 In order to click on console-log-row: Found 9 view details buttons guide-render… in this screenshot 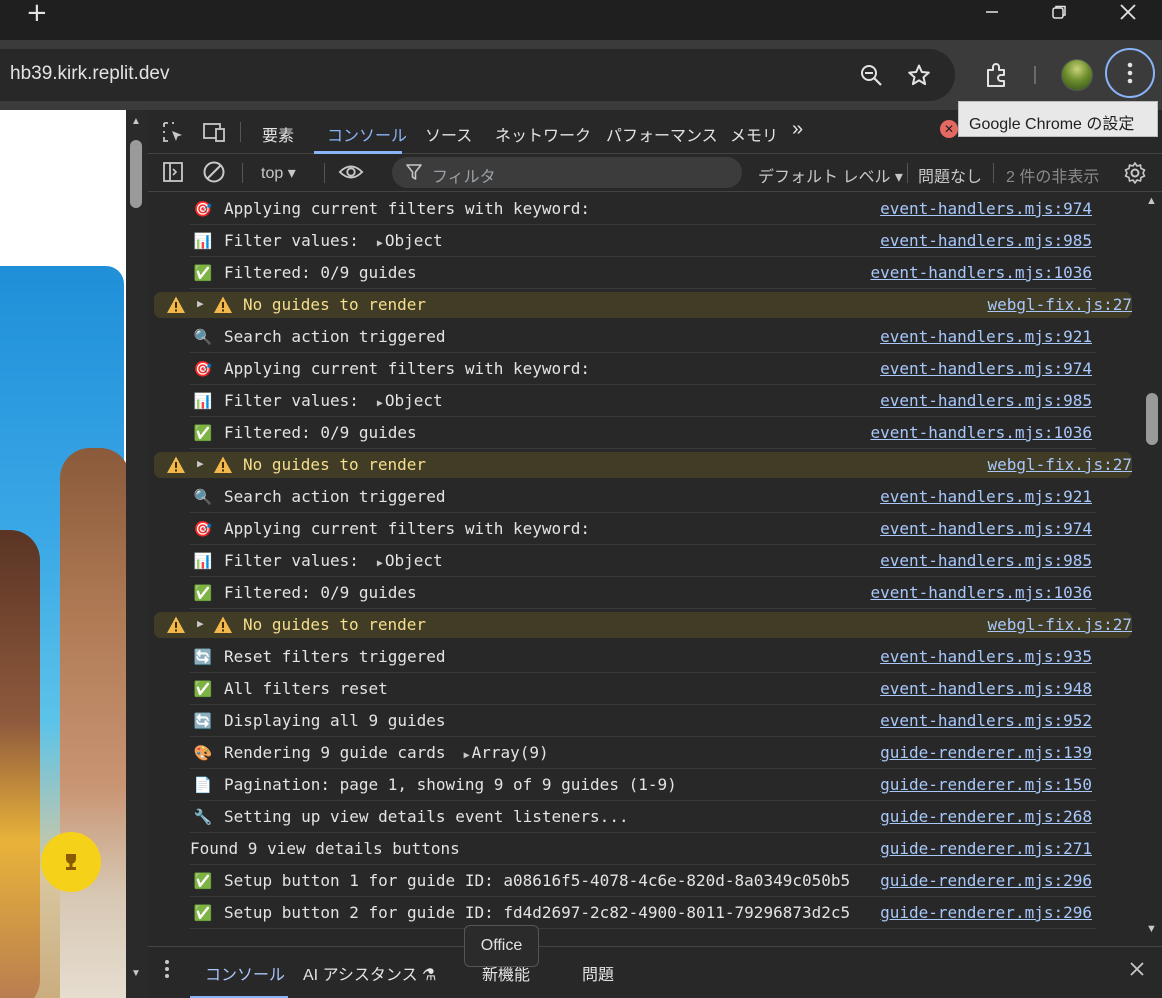, I will do `click(643, 849)`.